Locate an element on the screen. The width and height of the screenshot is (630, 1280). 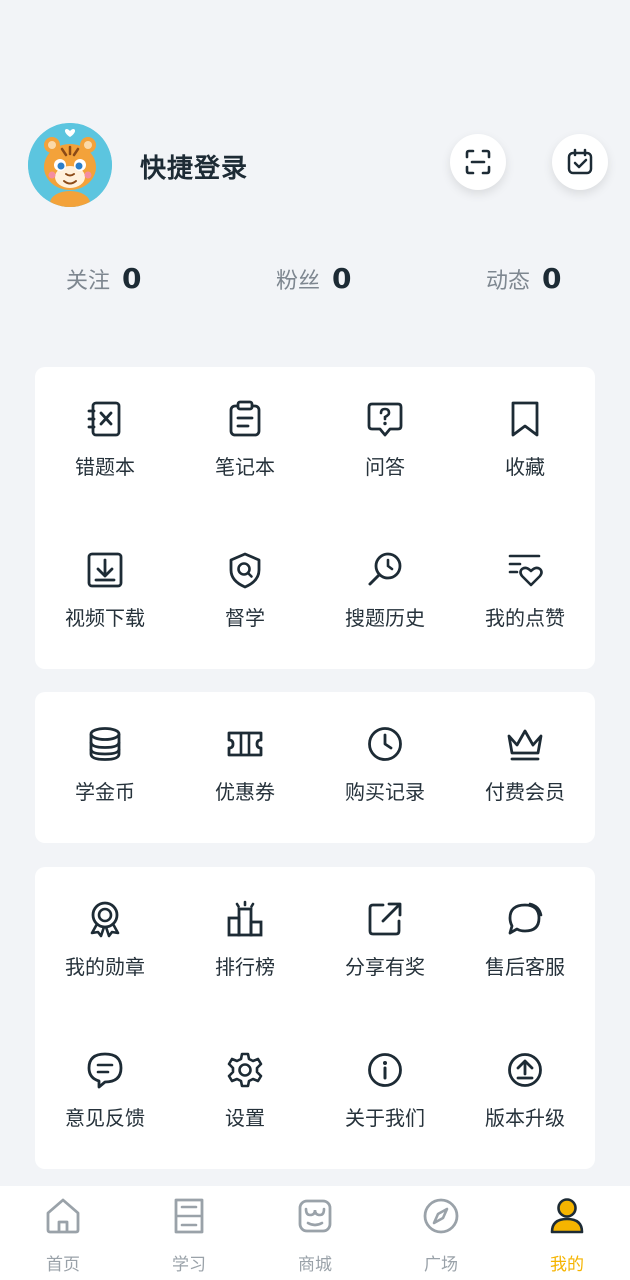
like-icon is located at coordinates (525, 570).